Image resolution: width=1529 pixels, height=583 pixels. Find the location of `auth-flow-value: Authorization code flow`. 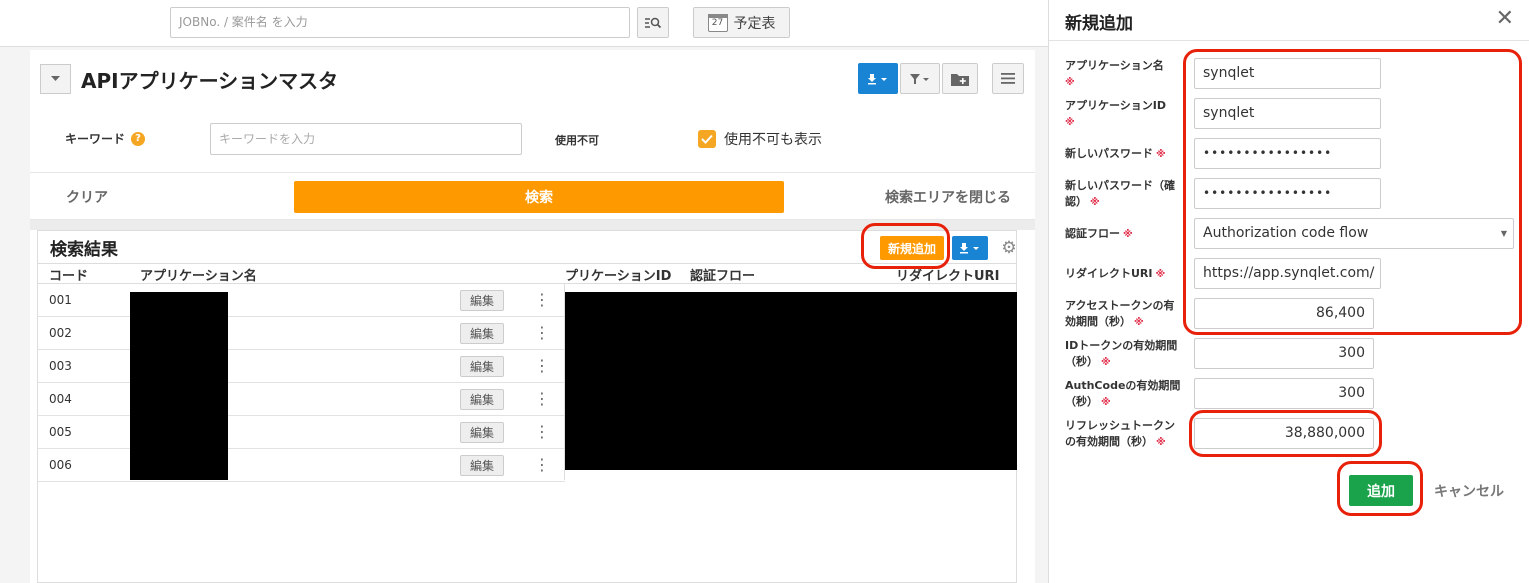

auth-flow-value: Authorization code flow is located at coordinates (1286, 233).